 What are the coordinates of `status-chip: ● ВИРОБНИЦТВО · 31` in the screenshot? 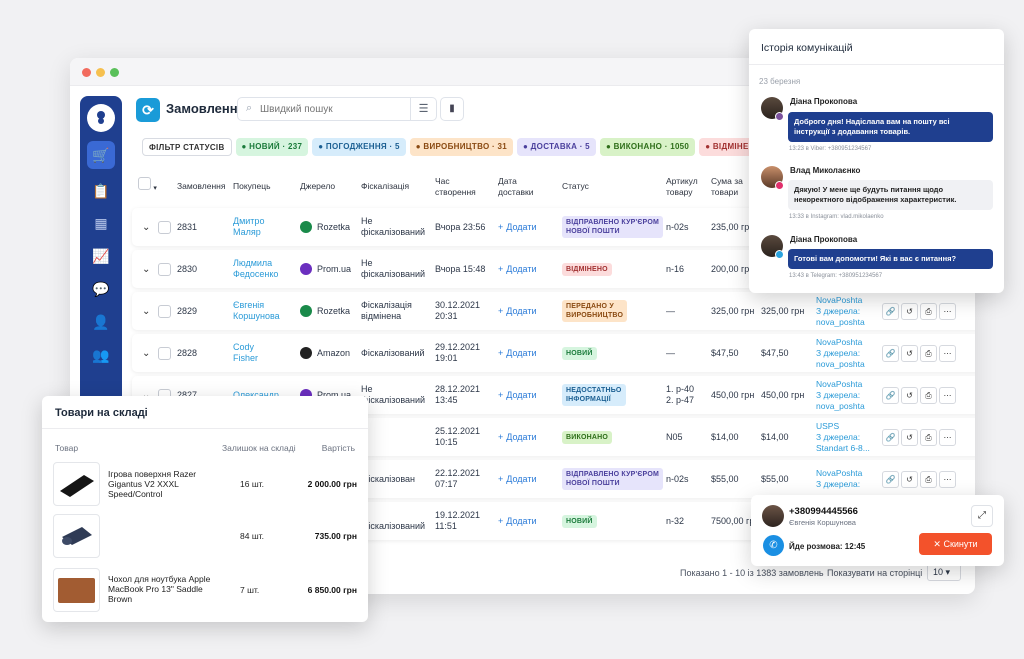 It's located at (461, 147).